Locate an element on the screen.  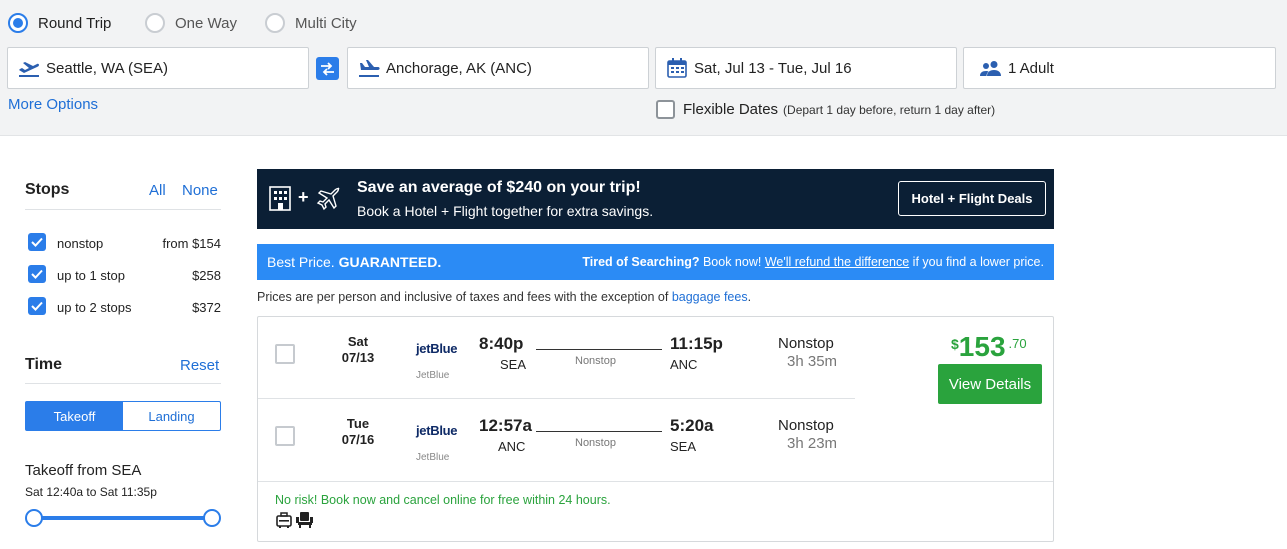
tab-takeoff: Takeoff is located at coordinates (74, 416).